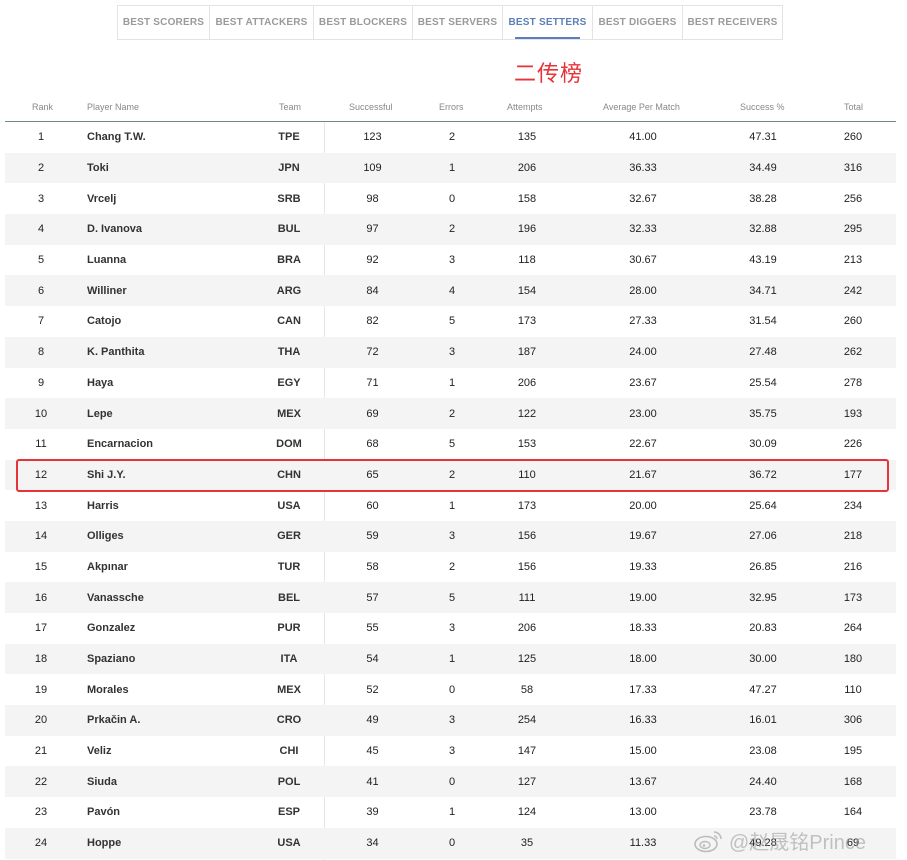  I want to click on attempts-cell: 35, so click(527, 843).